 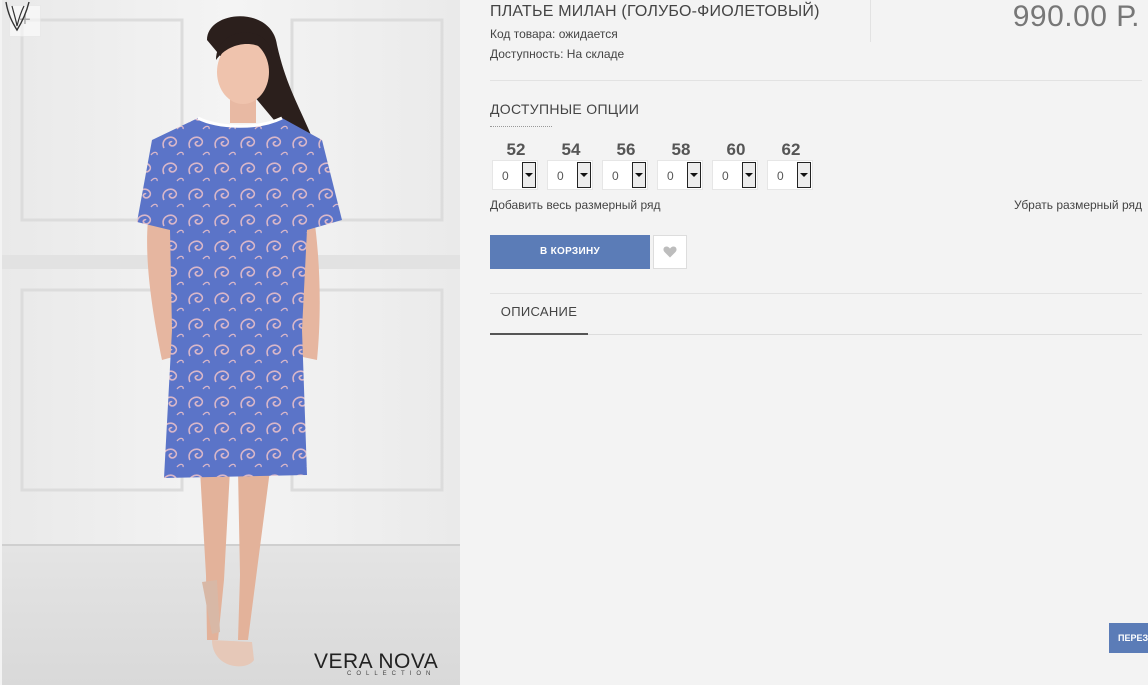 I want to click on size-label: 58, so click(x=681, y=149).